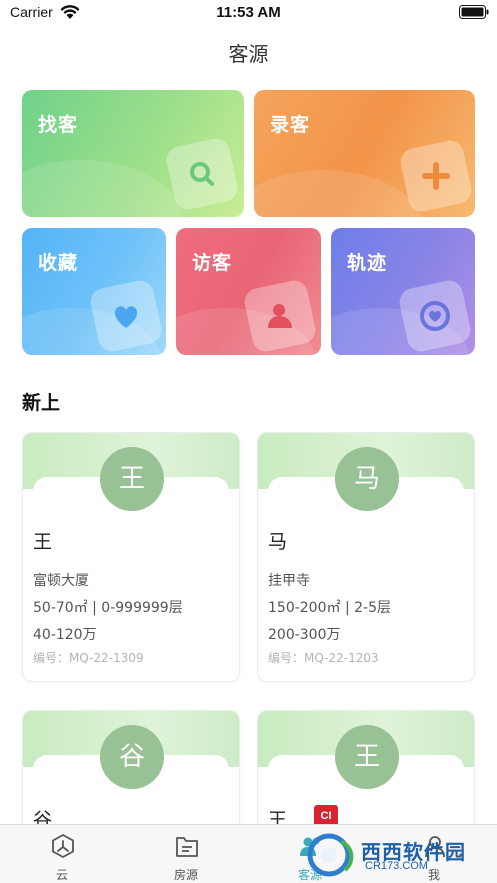  Describe the element at coordinates (280, 316) in the screenshot. I see `person-icon` at that location.